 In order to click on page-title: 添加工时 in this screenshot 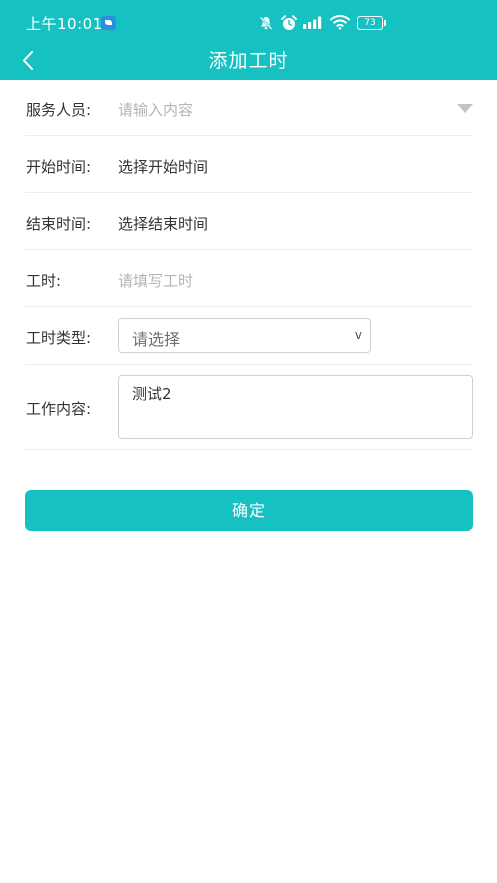, I will do `click(248, 61)`.